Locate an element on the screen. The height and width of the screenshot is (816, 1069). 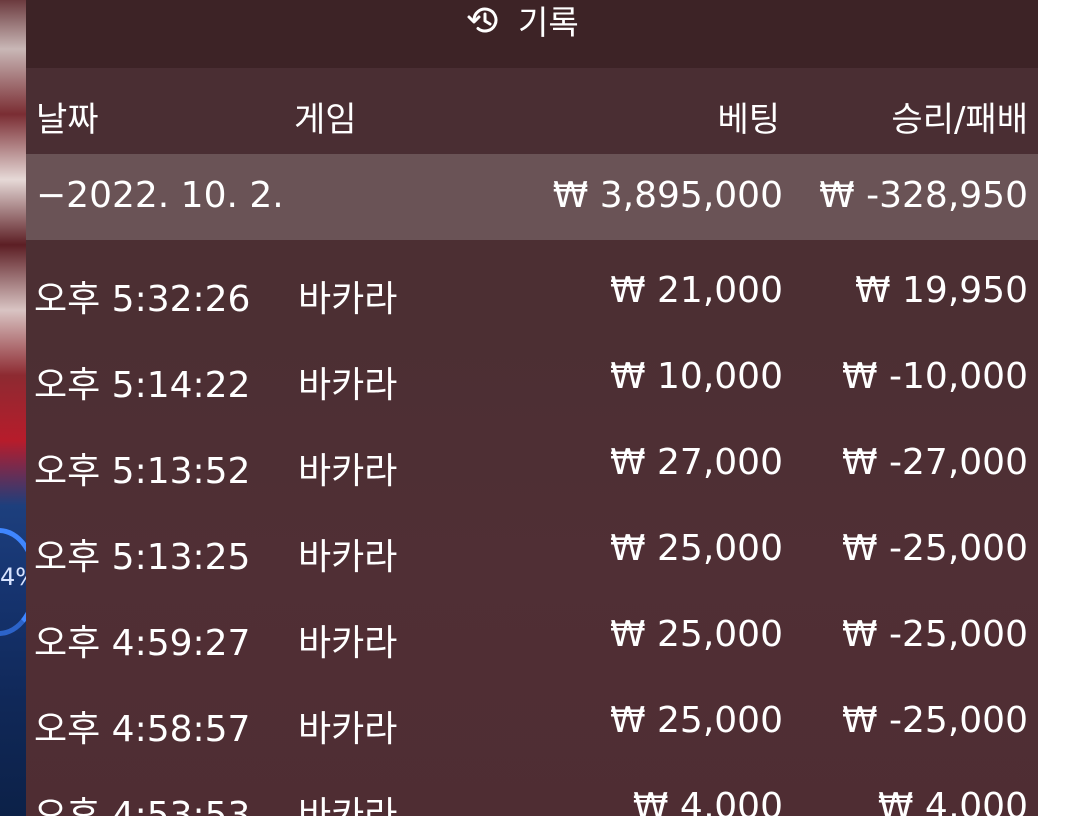
row-time: 오후 4:53:53 is located at coordinates (142, 805).